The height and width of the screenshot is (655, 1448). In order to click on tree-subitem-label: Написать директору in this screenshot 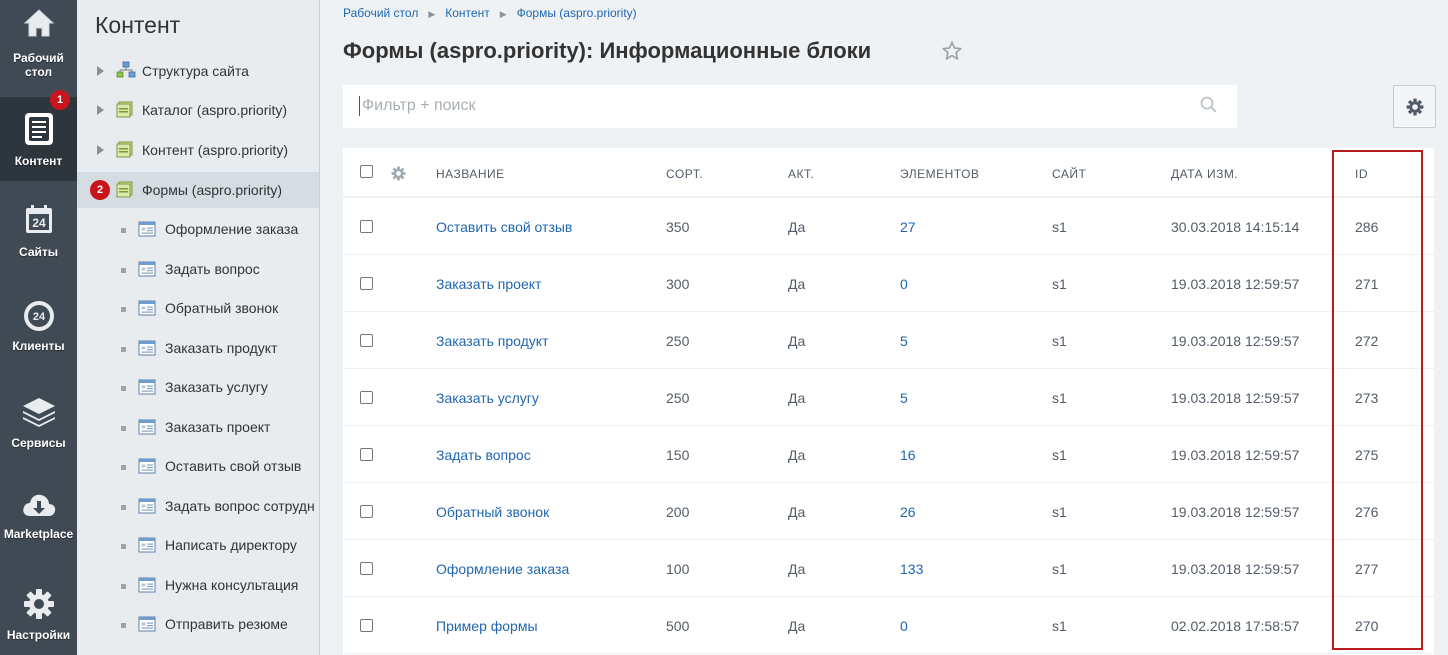, I will do `click(231, 545)`.